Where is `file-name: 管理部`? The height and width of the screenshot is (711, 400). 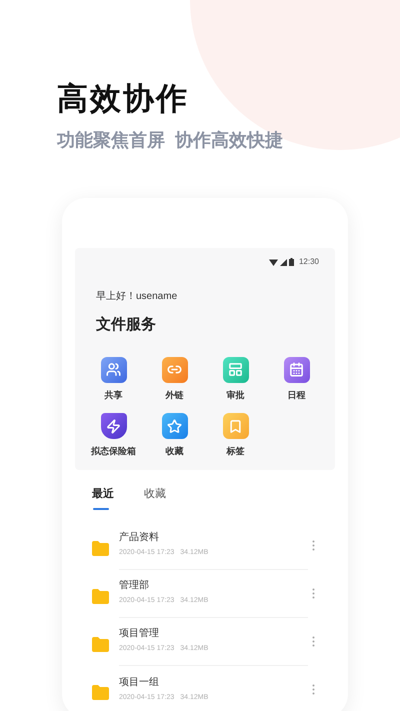
file-name: 管理部 is located at coordinates (134, 586).